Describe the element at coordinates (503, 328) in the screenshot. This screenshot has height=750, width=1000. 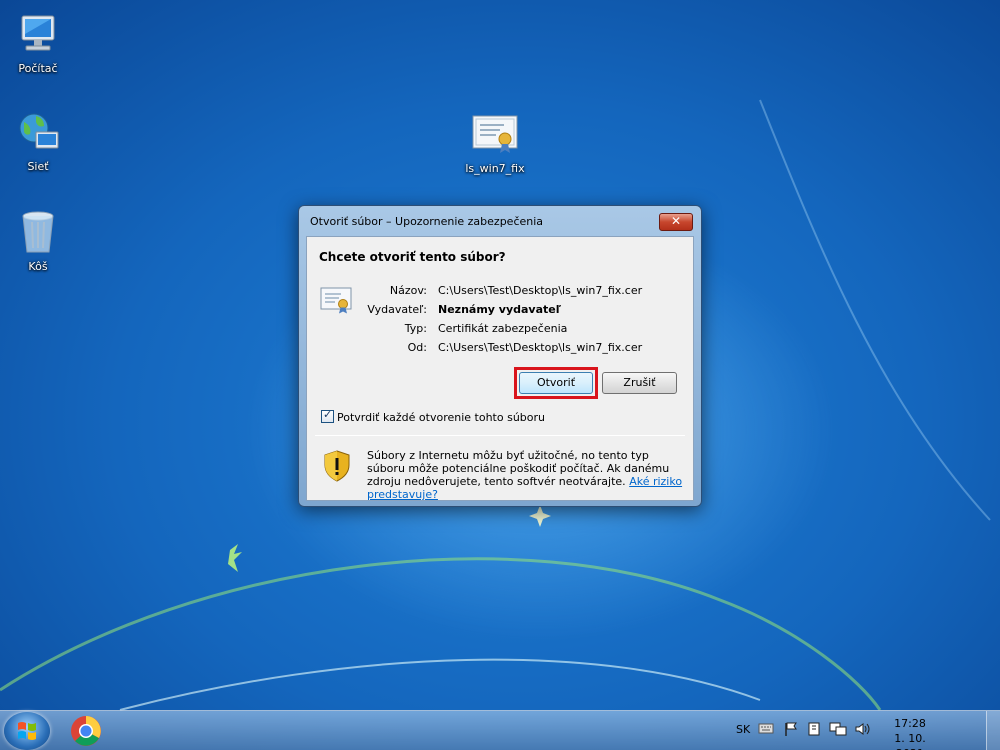
I see `property-value: Certifikát zabezpečenia` at that location.